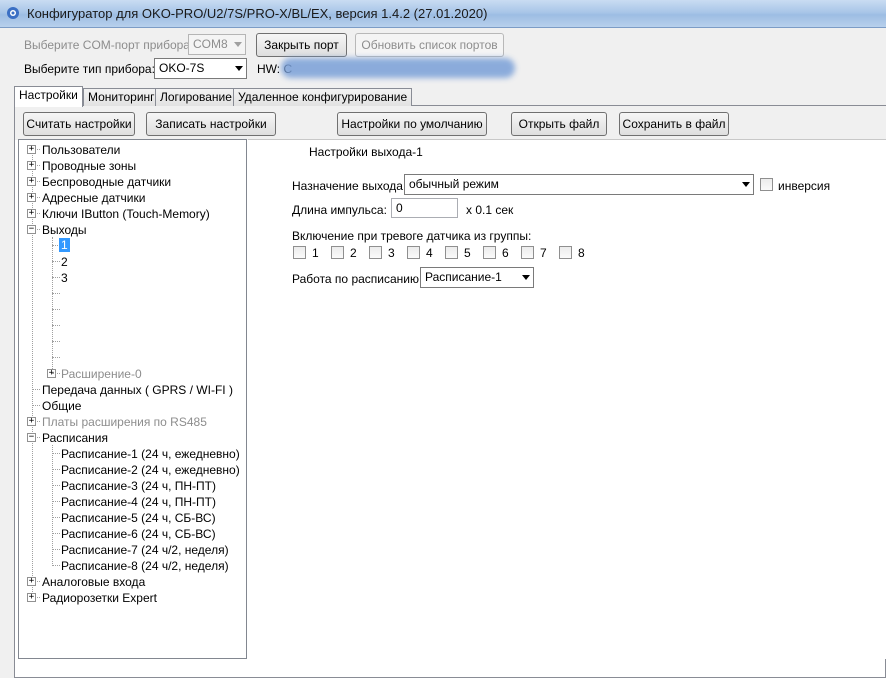 The height and width of the screenshot is (678, 886). What do you see at coordinates (75, 438) in the screenshot?
I see `tree-item-schedules: Расписания` at bounding box center [75, 438].